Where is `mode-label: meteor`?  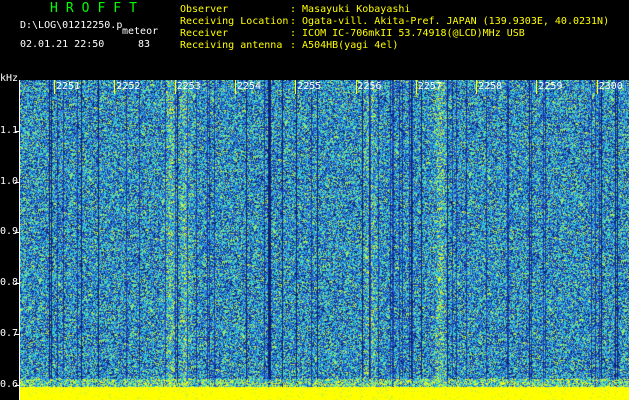 mode-label: meteor is located at coordinates (140, 31).